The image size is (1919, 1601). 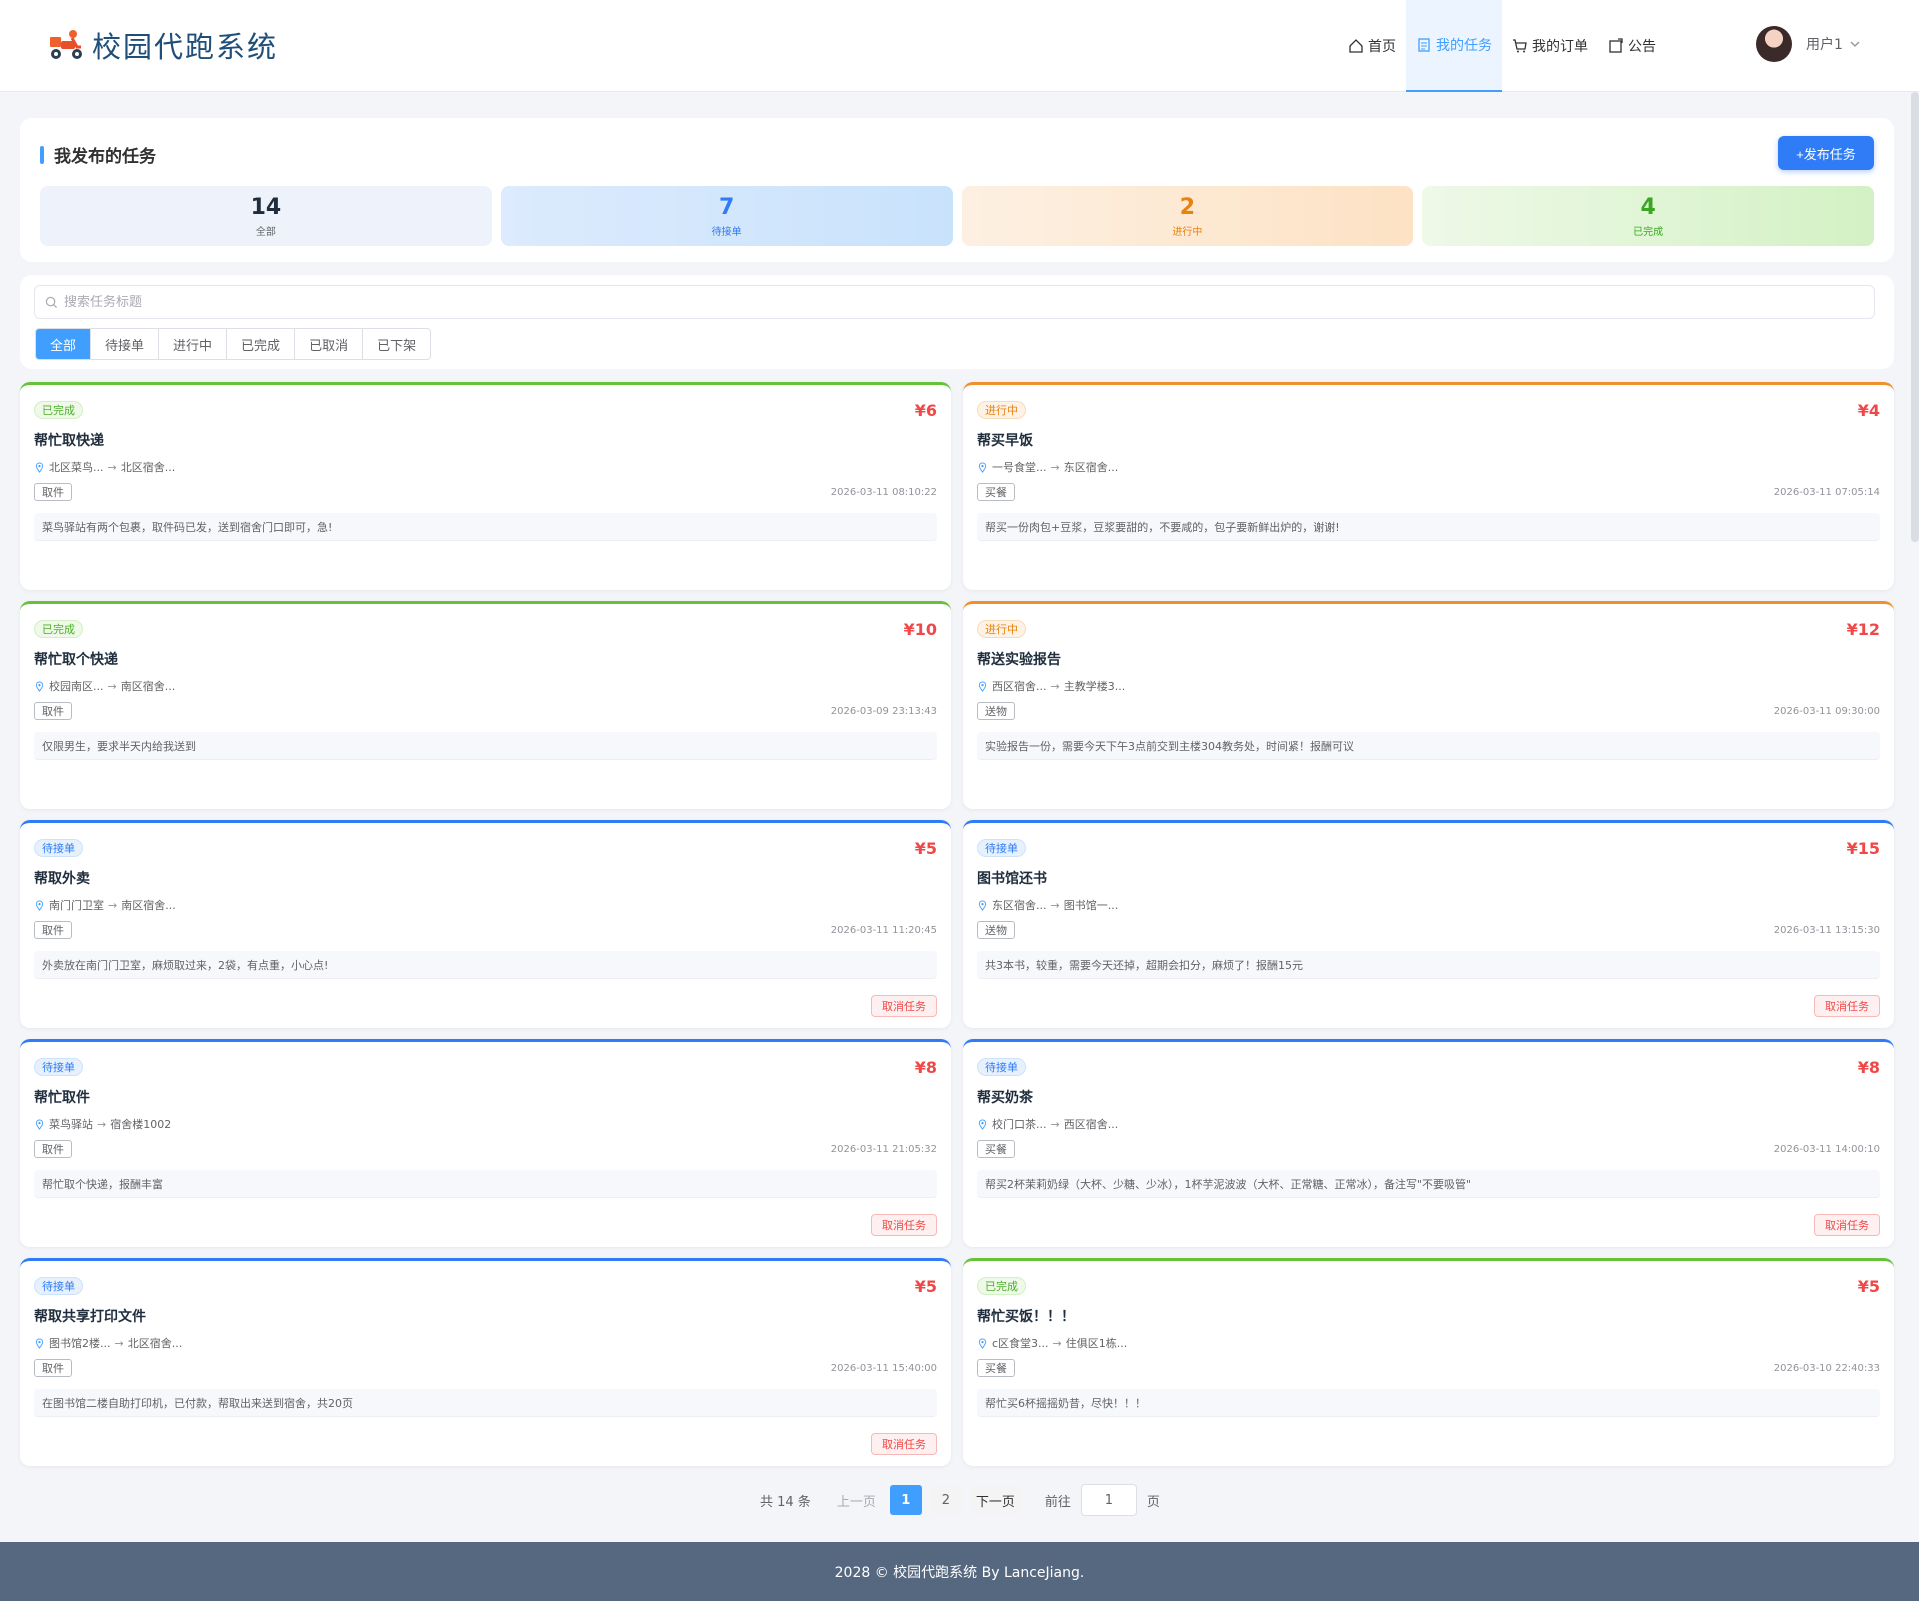 I want to click on tab-cancelled: 已取消, so click(x=329, y=344).